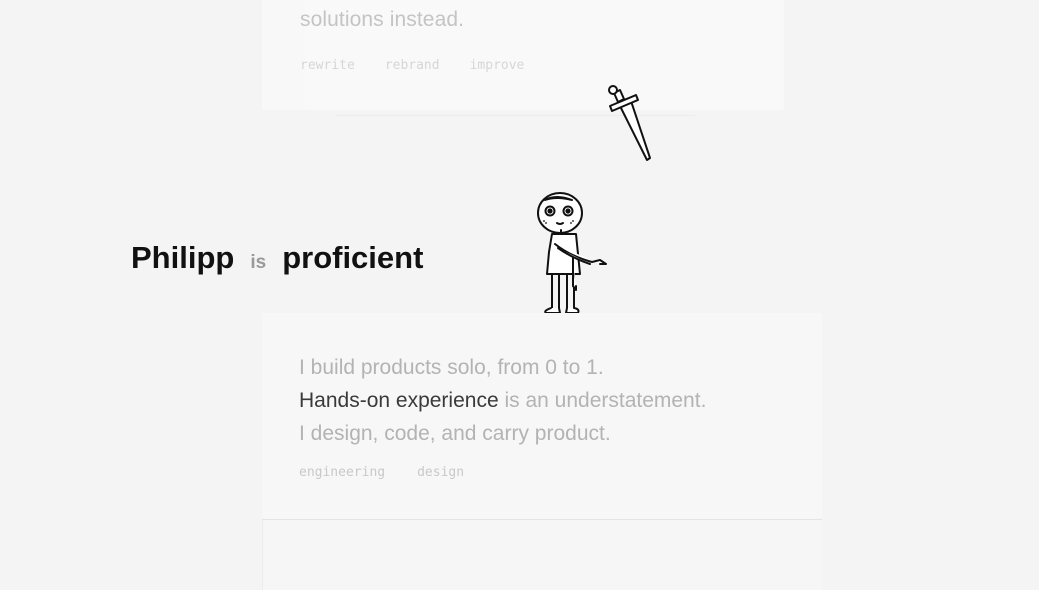  I want to click on tag-rebrand: rebrand, so click(412, 65).